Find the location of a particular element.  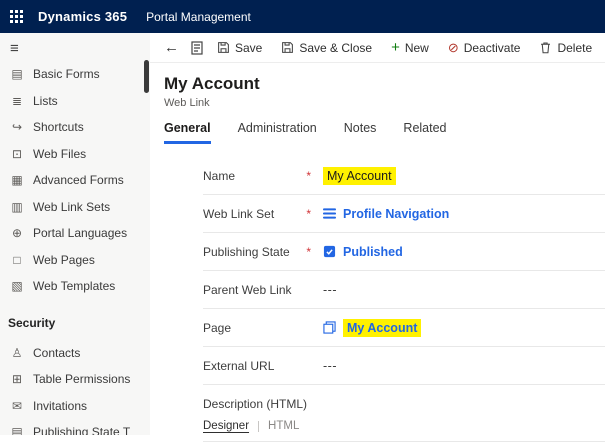

sidebar-section-security: Security is located at coordinates (32, 322).